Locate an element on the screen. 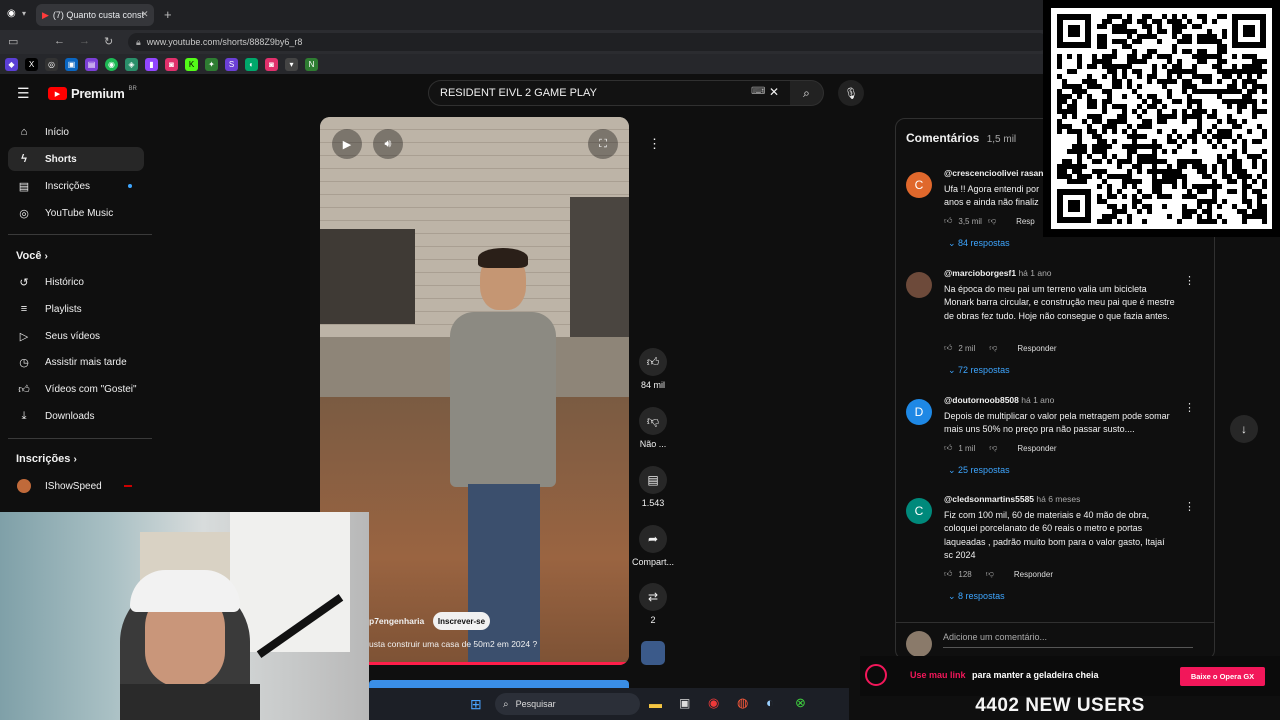 This screenshot has height=720, width=1280. reply-button: Resp is located at coordinates (1025, 221).